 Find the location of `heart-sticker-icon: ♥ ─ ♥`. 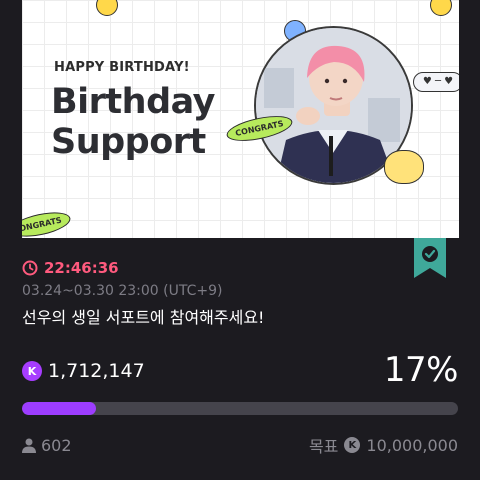

heart-sticker-icon: ♥ ─ ♥ is located at coordinates (436, 82).